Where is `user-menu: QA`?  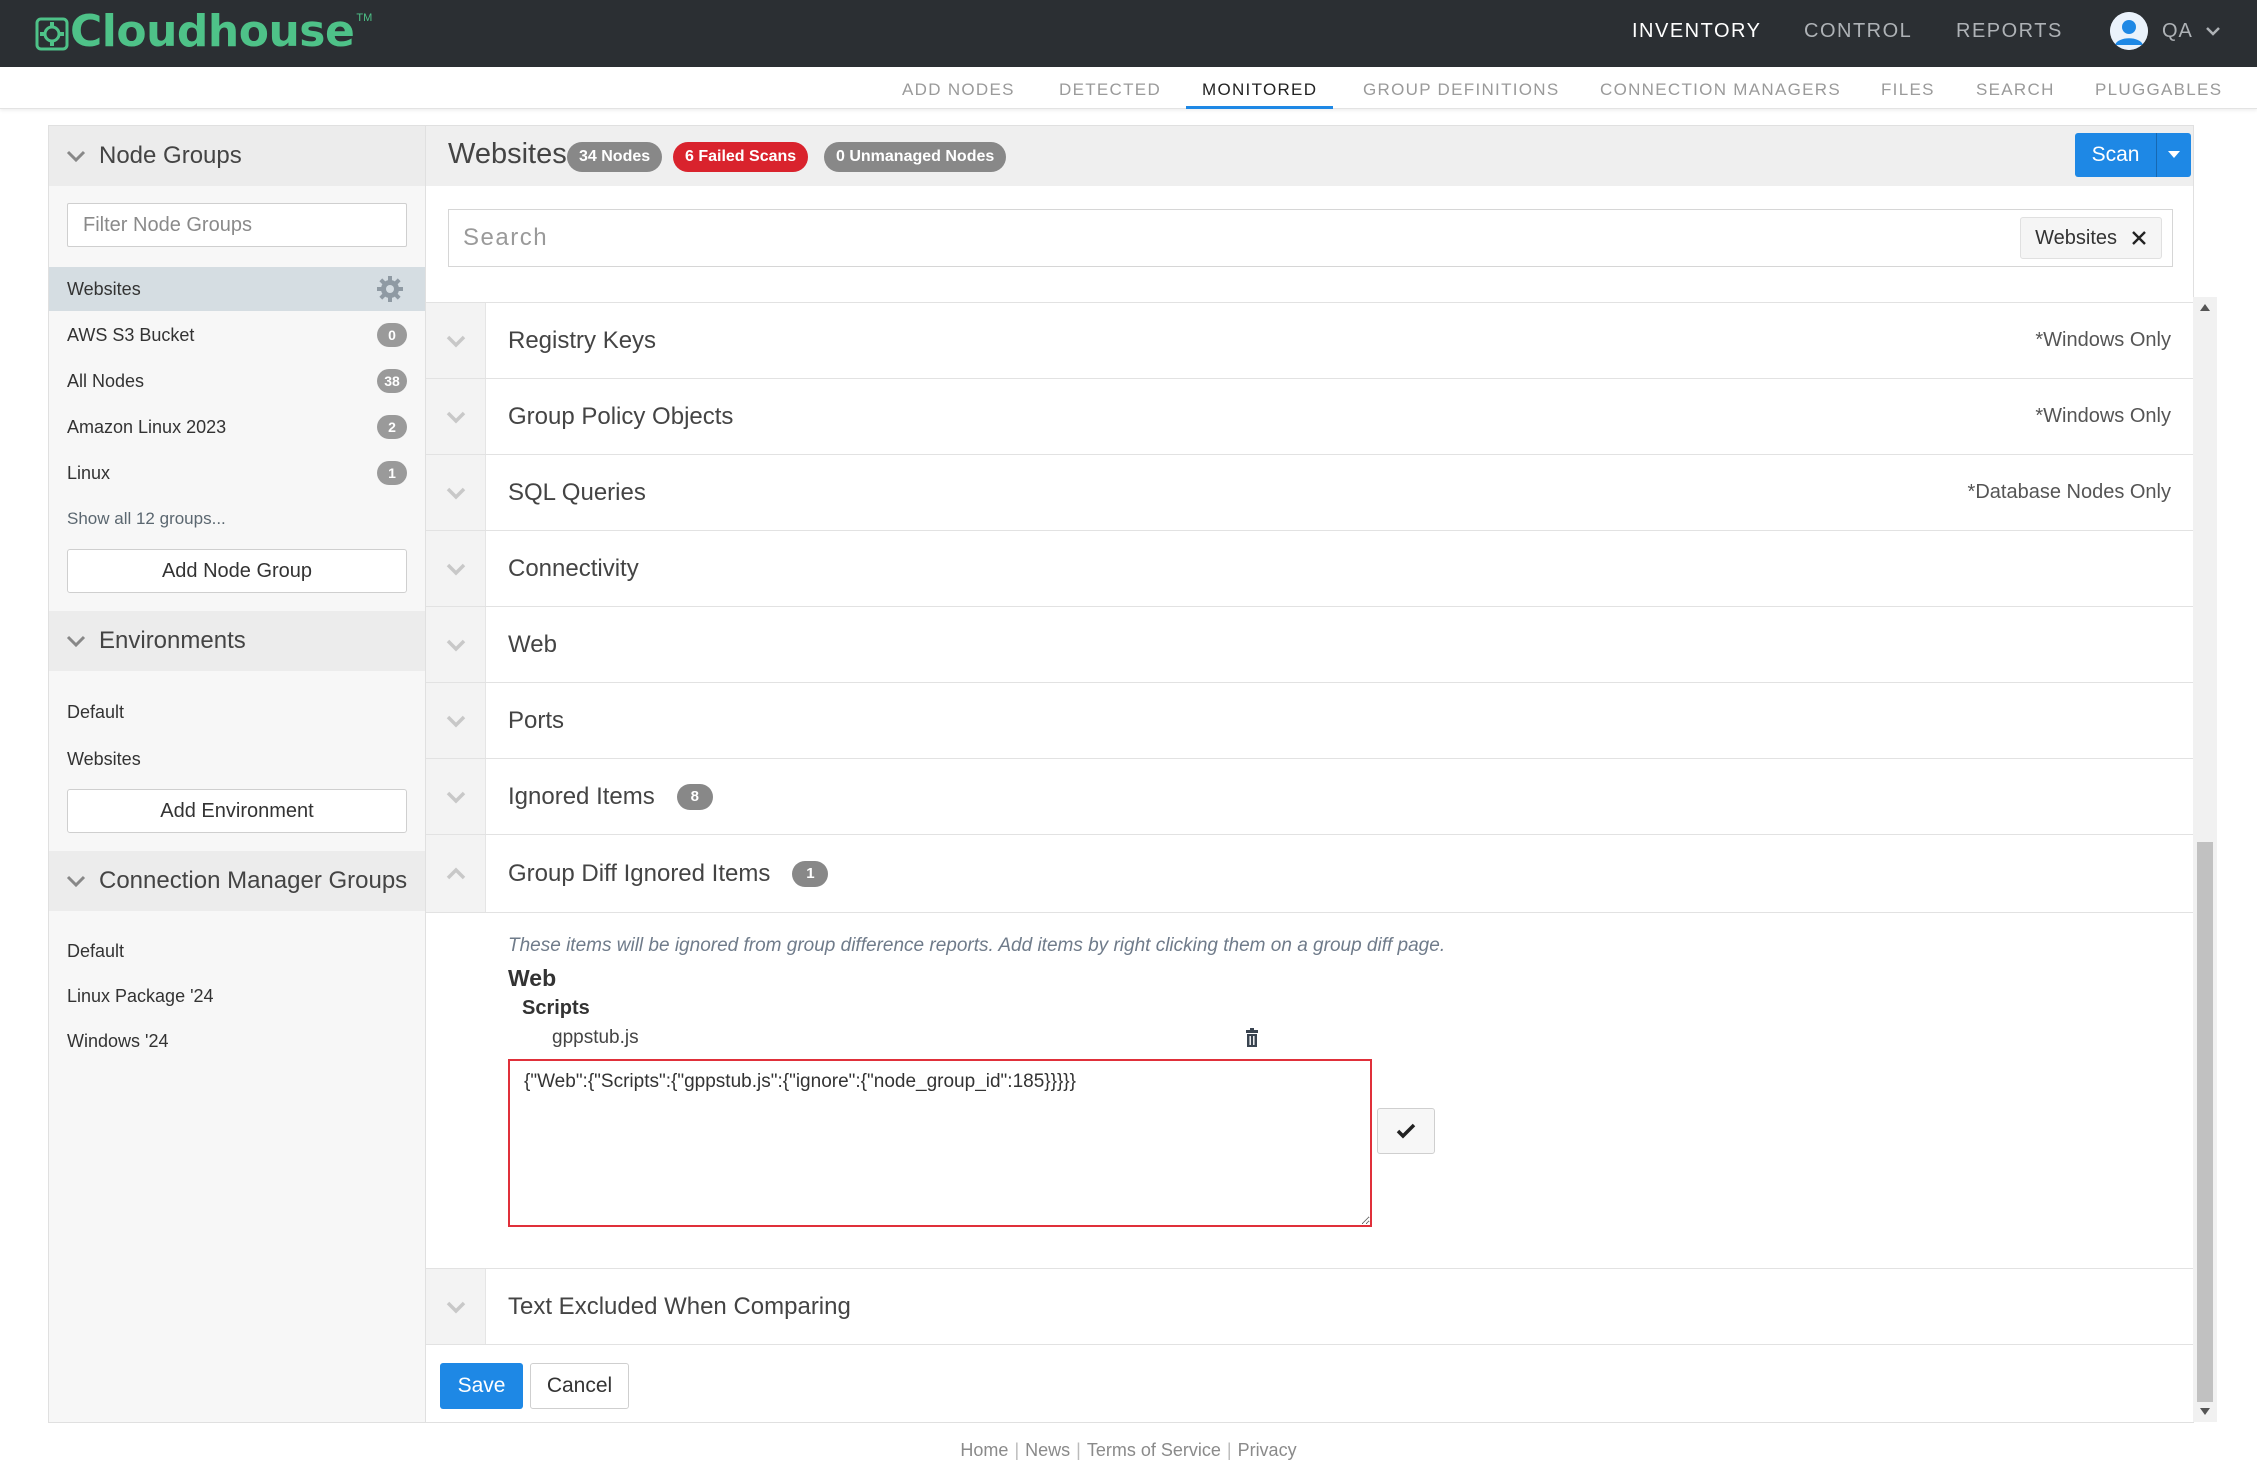 user-menu: QA is located at coordinates (2165, 31).